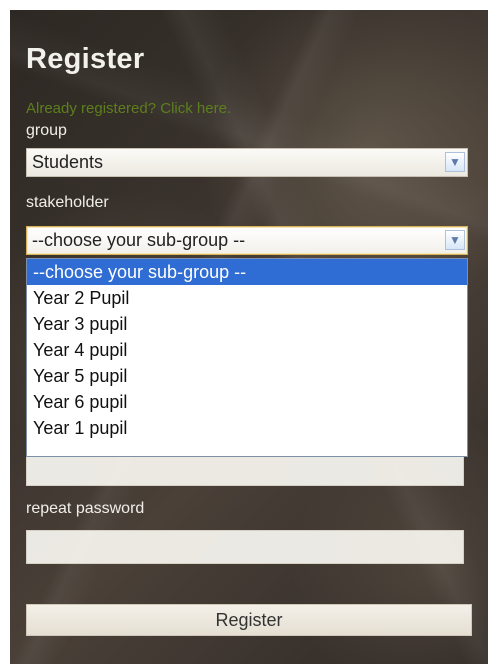 This screenshot has width=498, height=664. Describe the element at coordinates (245, 469) in the screenshot. I see `password-input` at that location.